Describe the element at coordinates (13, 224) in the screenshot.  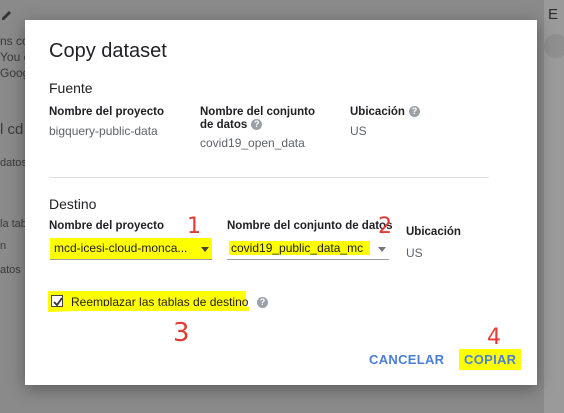
I see `background-text: la tab` at that location.